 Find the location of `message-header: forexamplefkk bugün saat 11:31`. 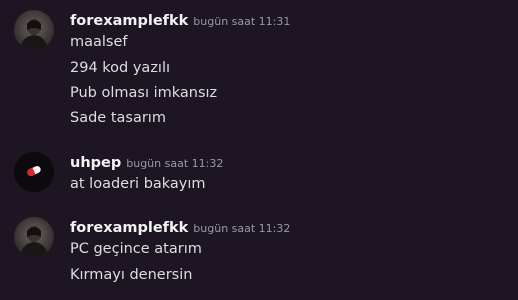

message-header: forexamplefkk bugün saat 11:31 is located at coordinates (180, 20).